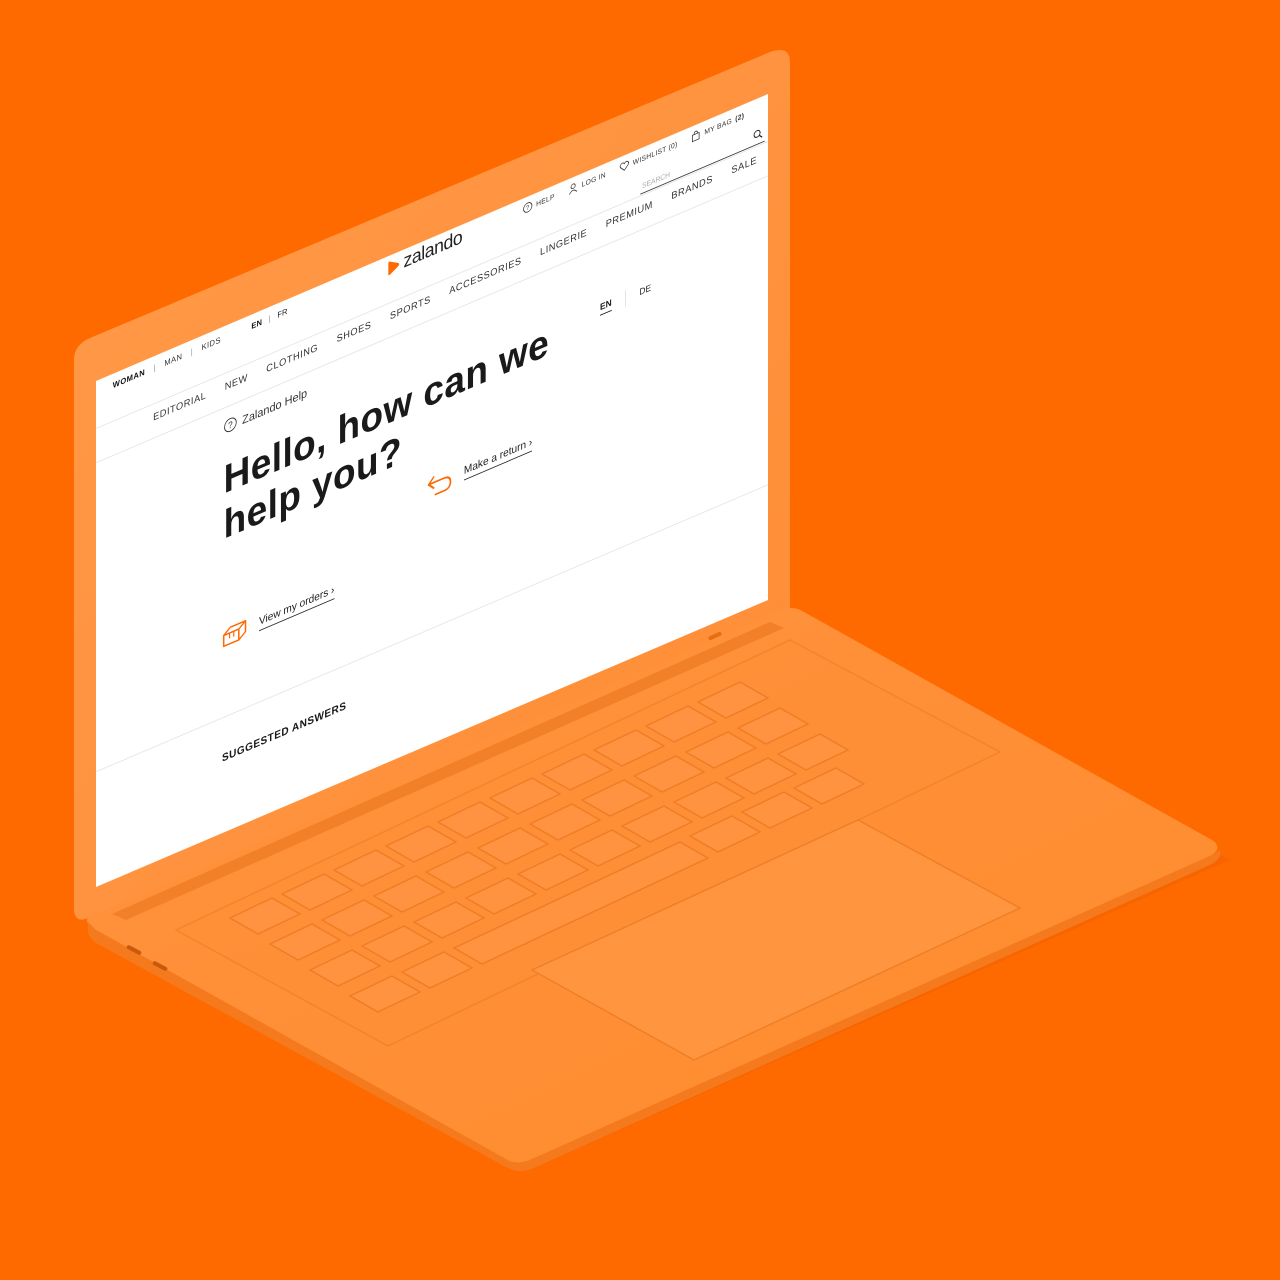 This screenshot has height=1280, width=1280. I want to click on search-placeholder: SEARCH, so click(656, 180).